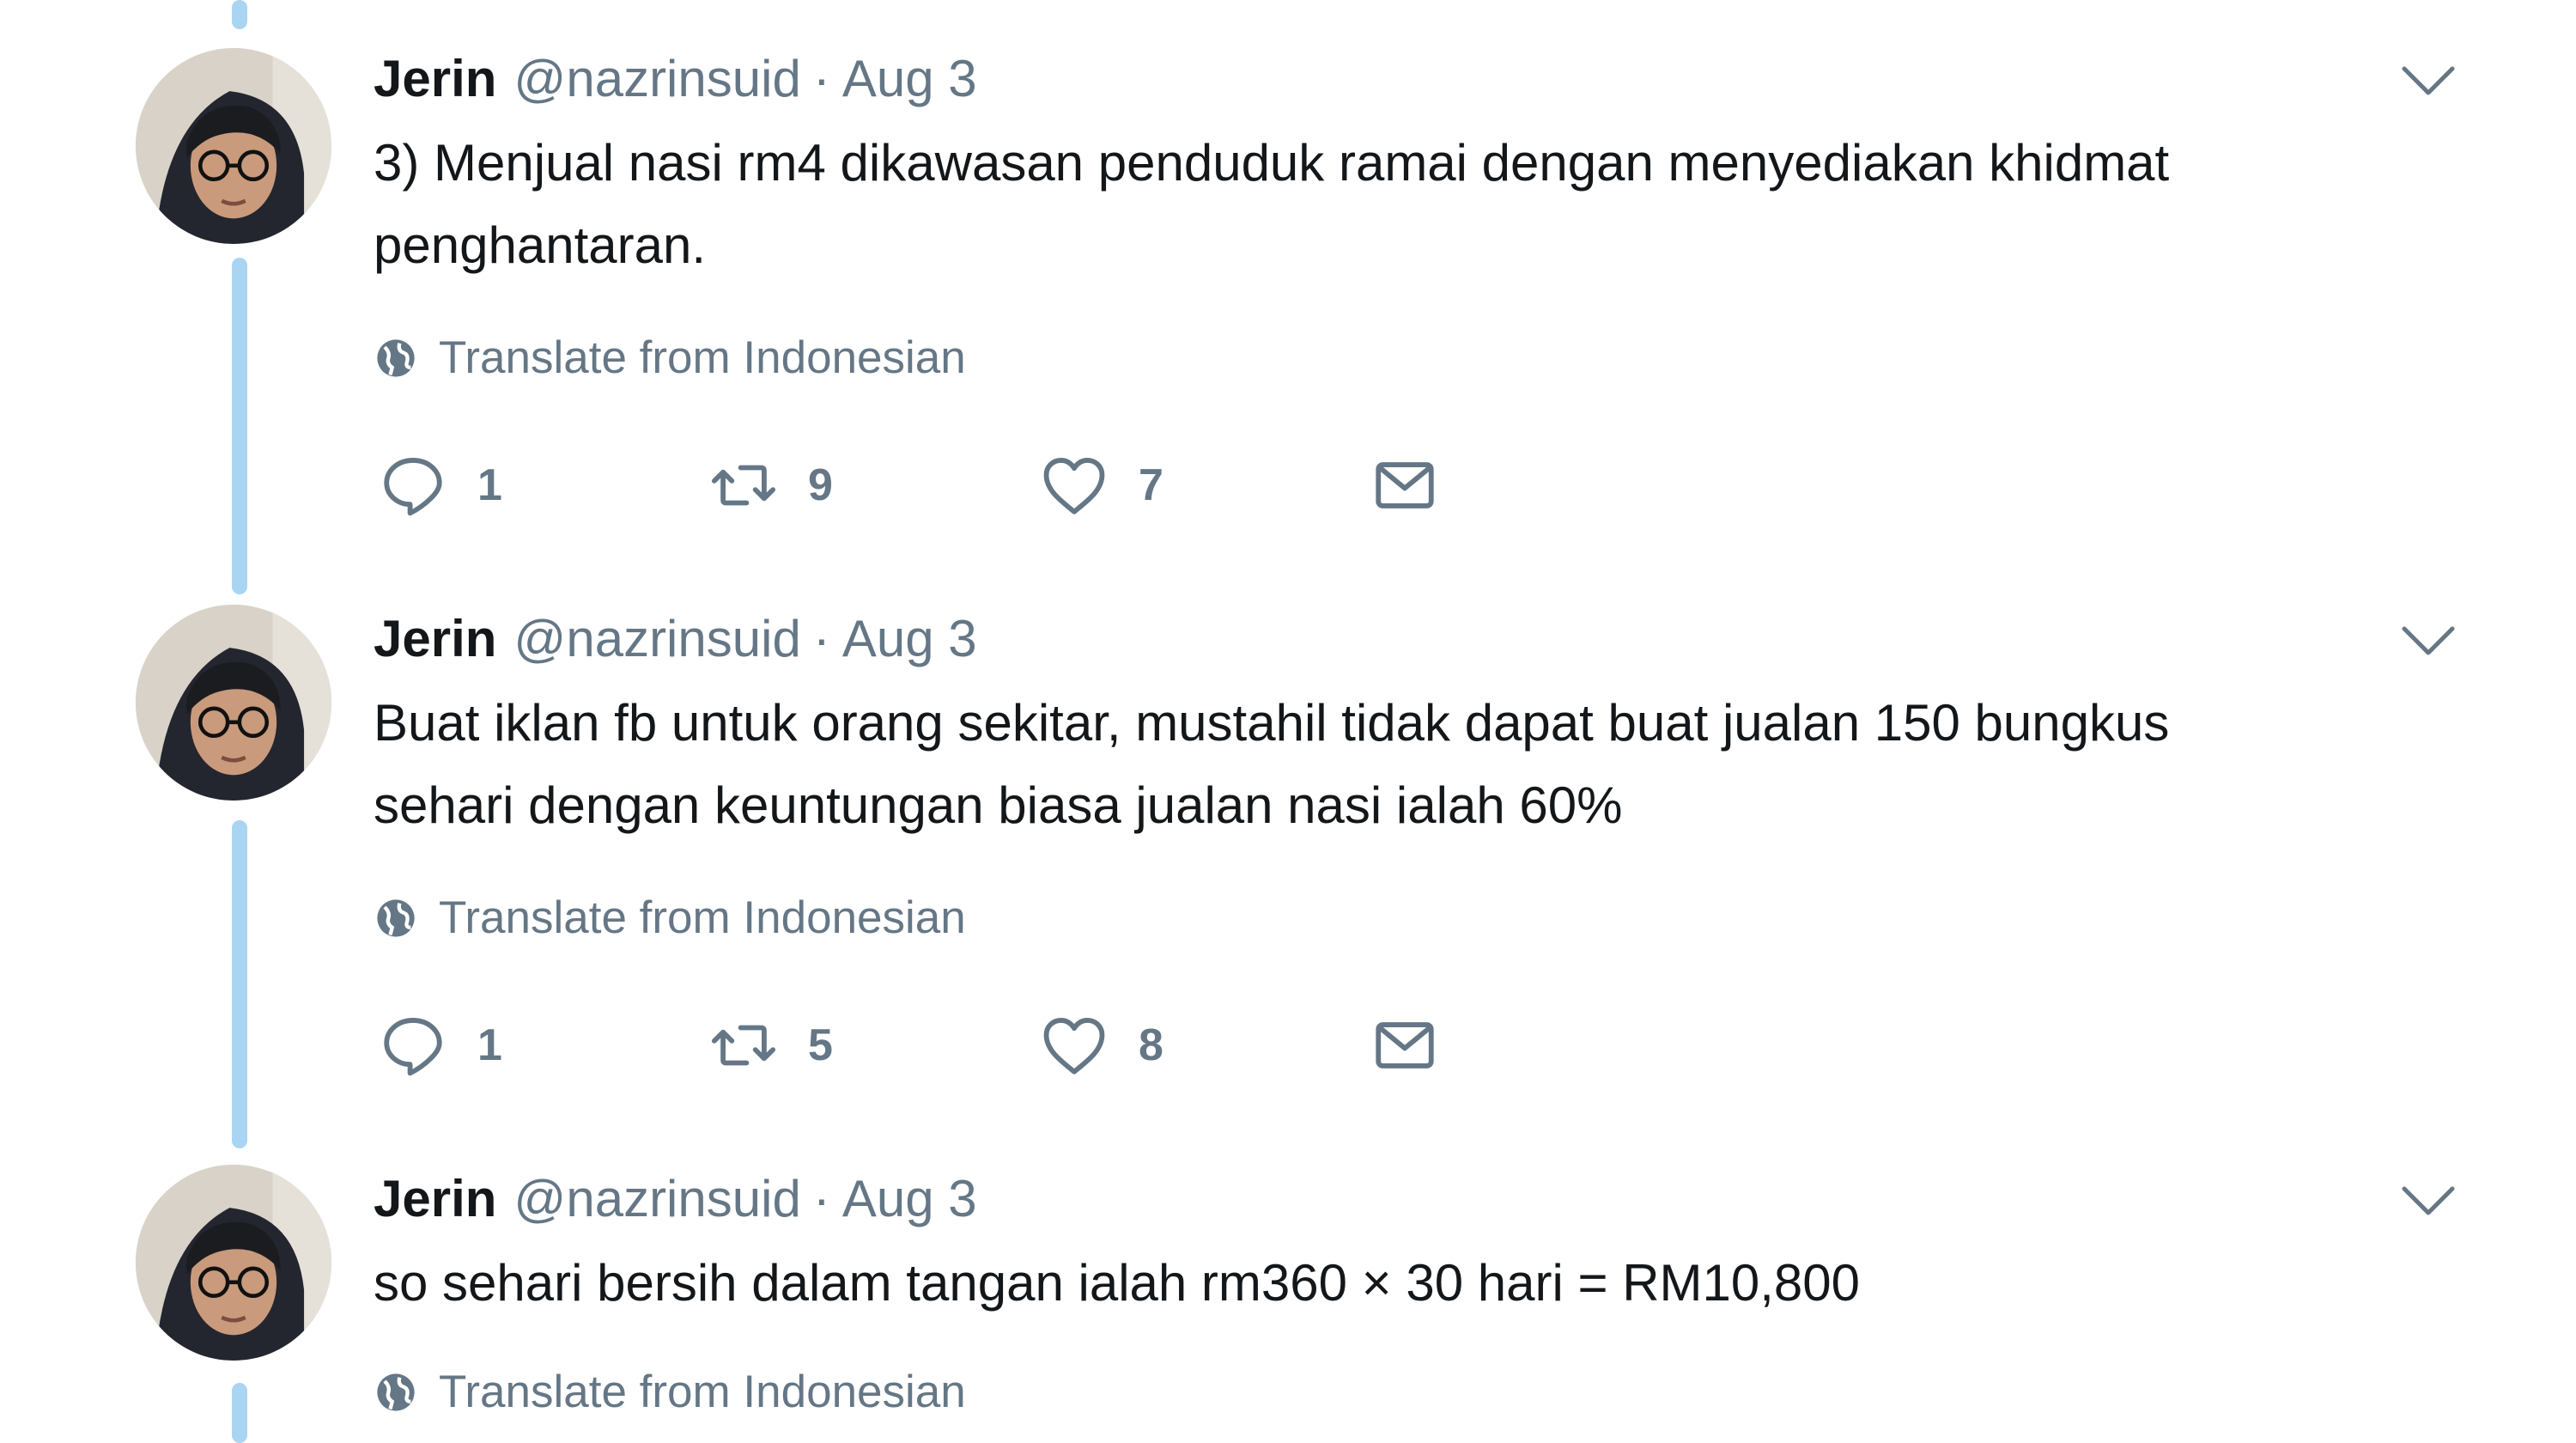  I want to click on like-button: 8, so click(1101, 1045).